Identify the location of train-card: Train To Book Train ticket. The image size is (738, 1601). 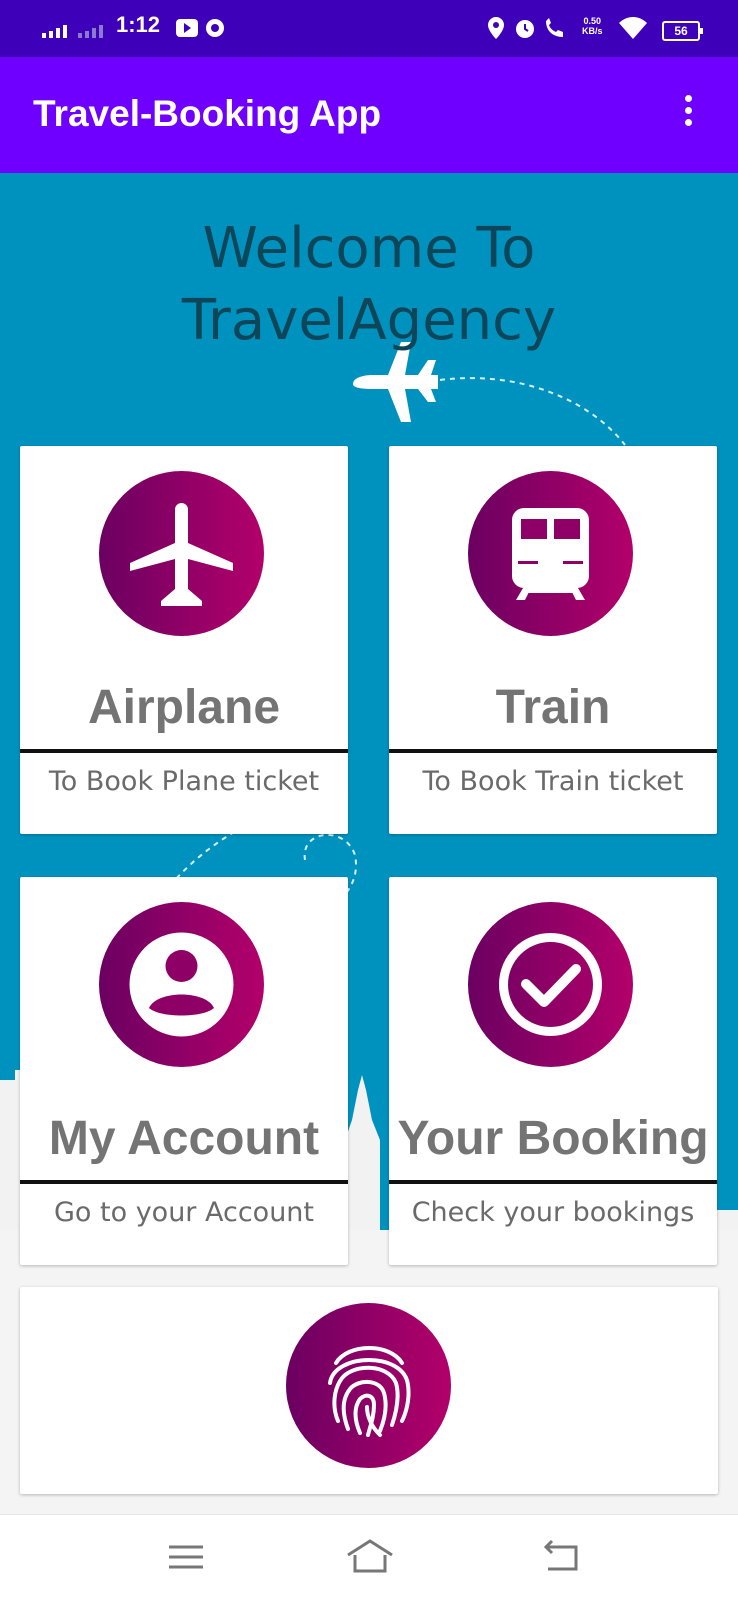
(553, 640).